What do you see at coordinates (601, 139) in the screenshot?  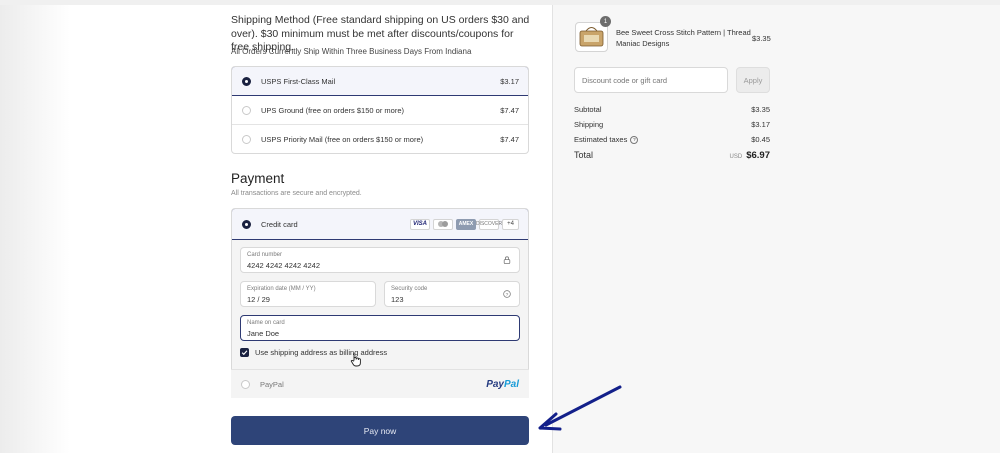 I see `estimated-taxes-label: Estimated taxes` at bounding box center [601, 139].